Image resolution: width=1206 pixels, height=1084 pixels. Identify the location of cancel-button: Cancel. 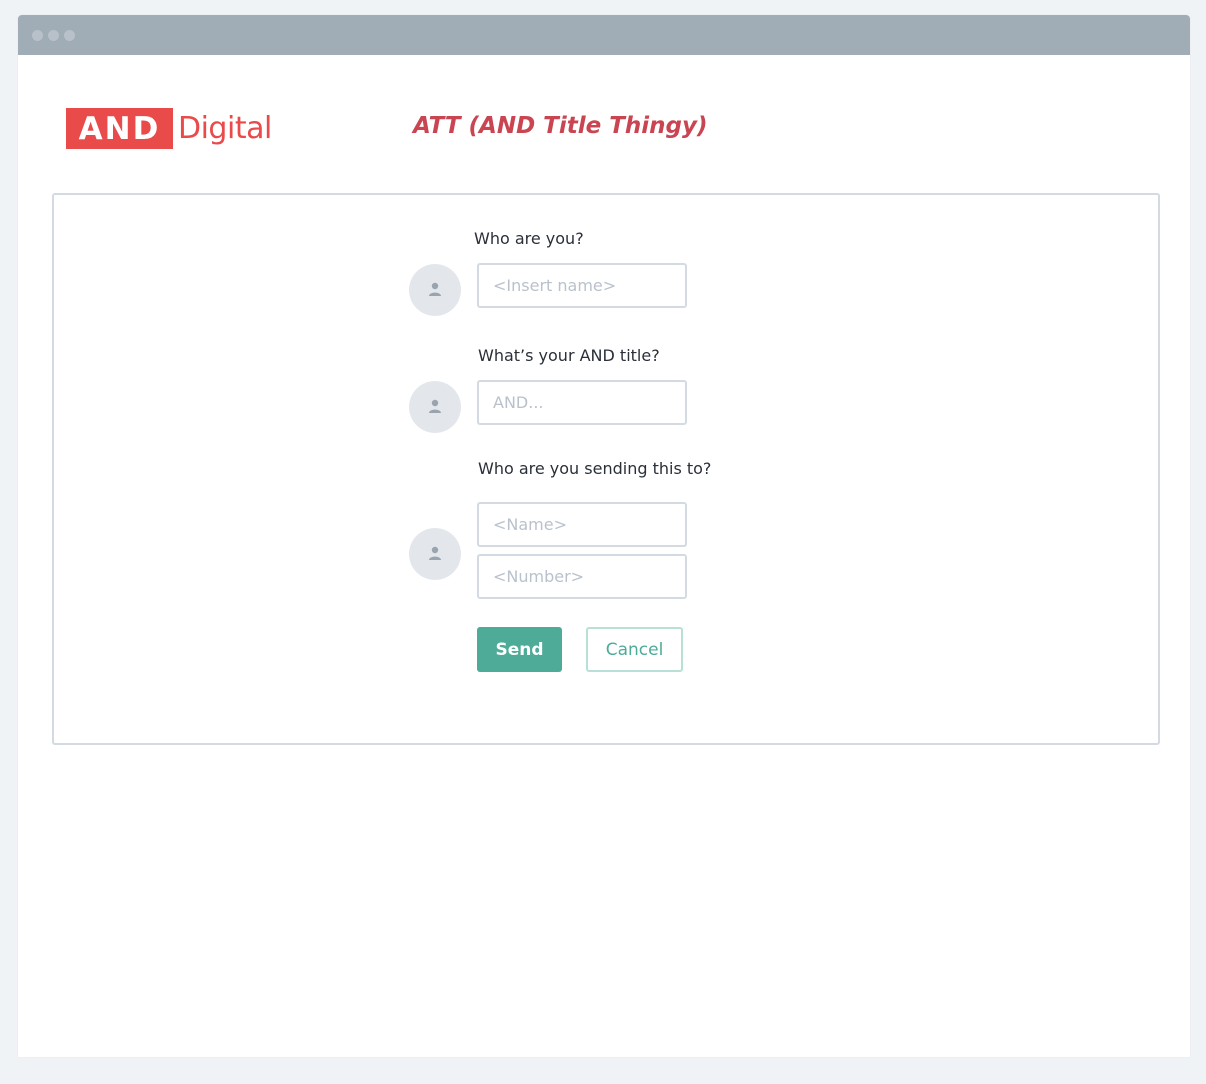
(634, 649).